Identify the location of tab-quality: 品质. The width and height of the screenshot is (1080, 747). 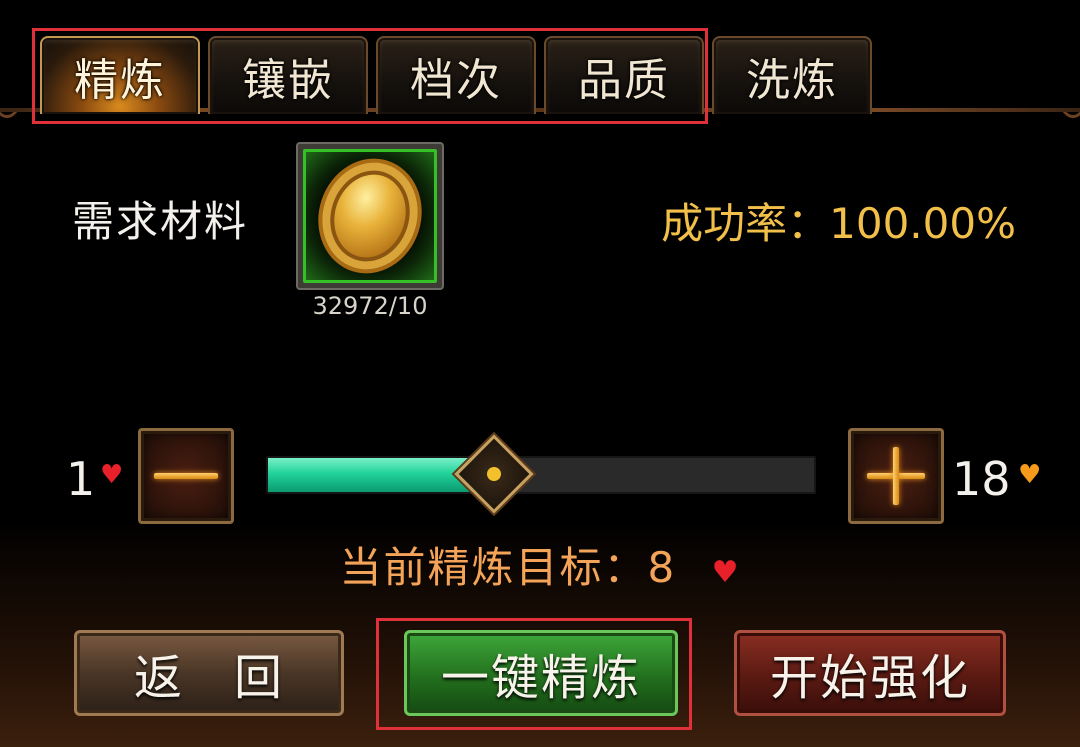
(624, 75).